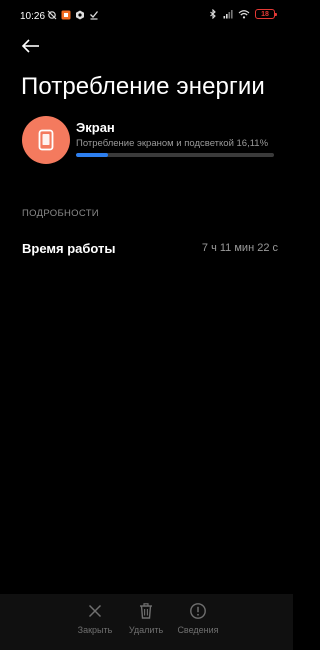 This screenshot has width=320, height=650. What do you see at coordinates (198, 611) in the screenshot?
I see `info-icon` at bounding box center [198, 611].